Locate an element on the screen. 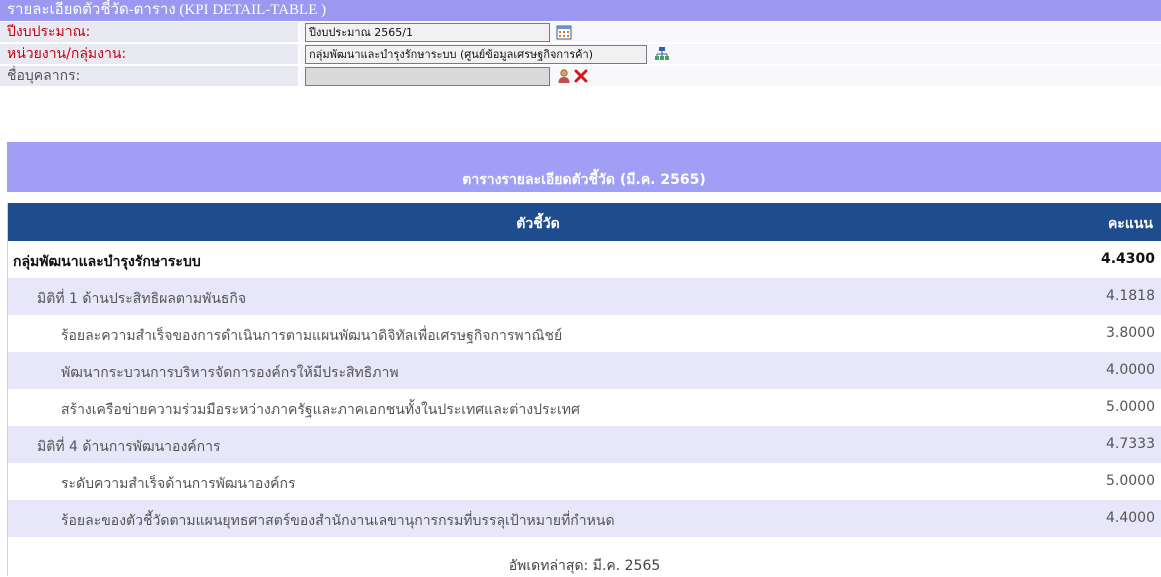 The width and height of the screenshot is (1161, 577). kpi-score: 4.7333 is located at coordinates (1130, 444).